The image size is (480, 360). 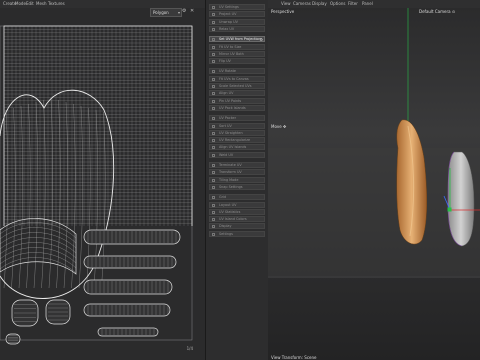 I want to click on command-label: Snap Settings, so click(x=231, y=186).